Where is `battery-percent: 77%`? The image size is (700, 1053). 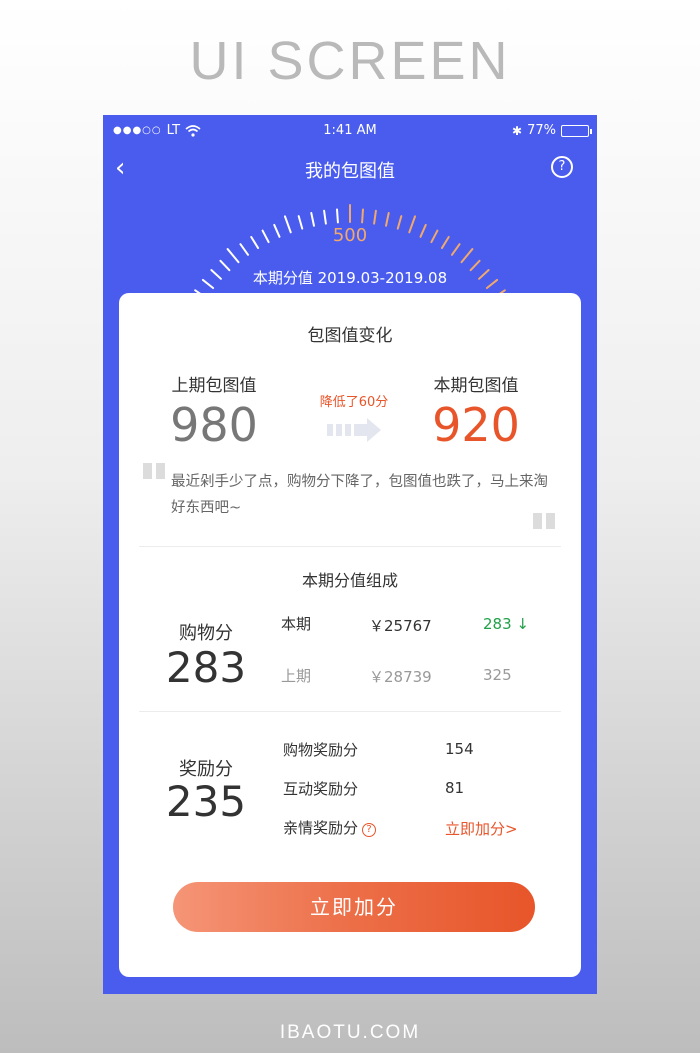 battery-percent: 77% is located at coordinates (541, 130).